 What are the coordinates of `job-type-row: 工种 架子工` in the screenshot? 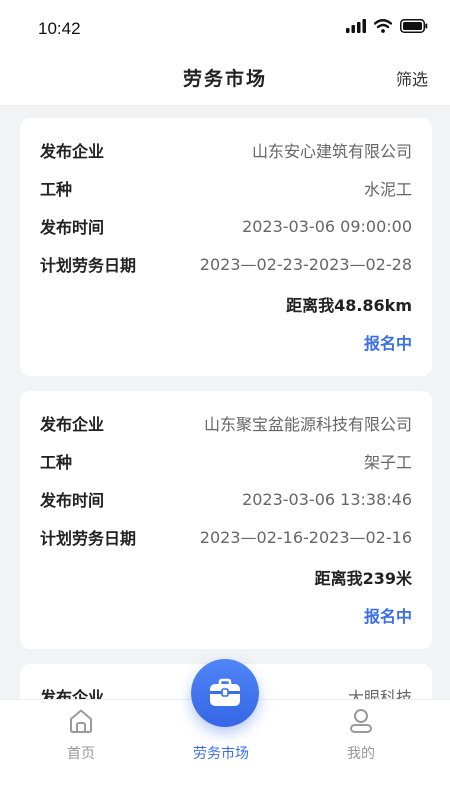 It's located at (226, 461).